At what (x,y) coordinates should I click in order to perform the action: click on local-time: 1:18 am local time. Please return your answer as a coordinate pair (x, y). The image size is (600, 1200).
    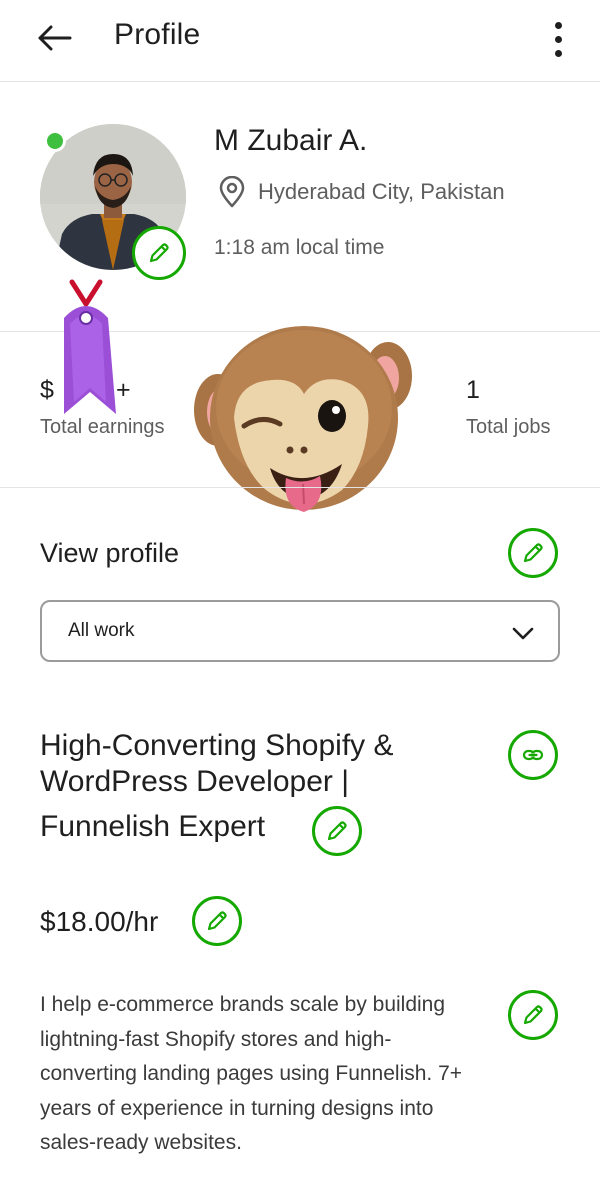
    Looking at the image, I should click on (299, 247).